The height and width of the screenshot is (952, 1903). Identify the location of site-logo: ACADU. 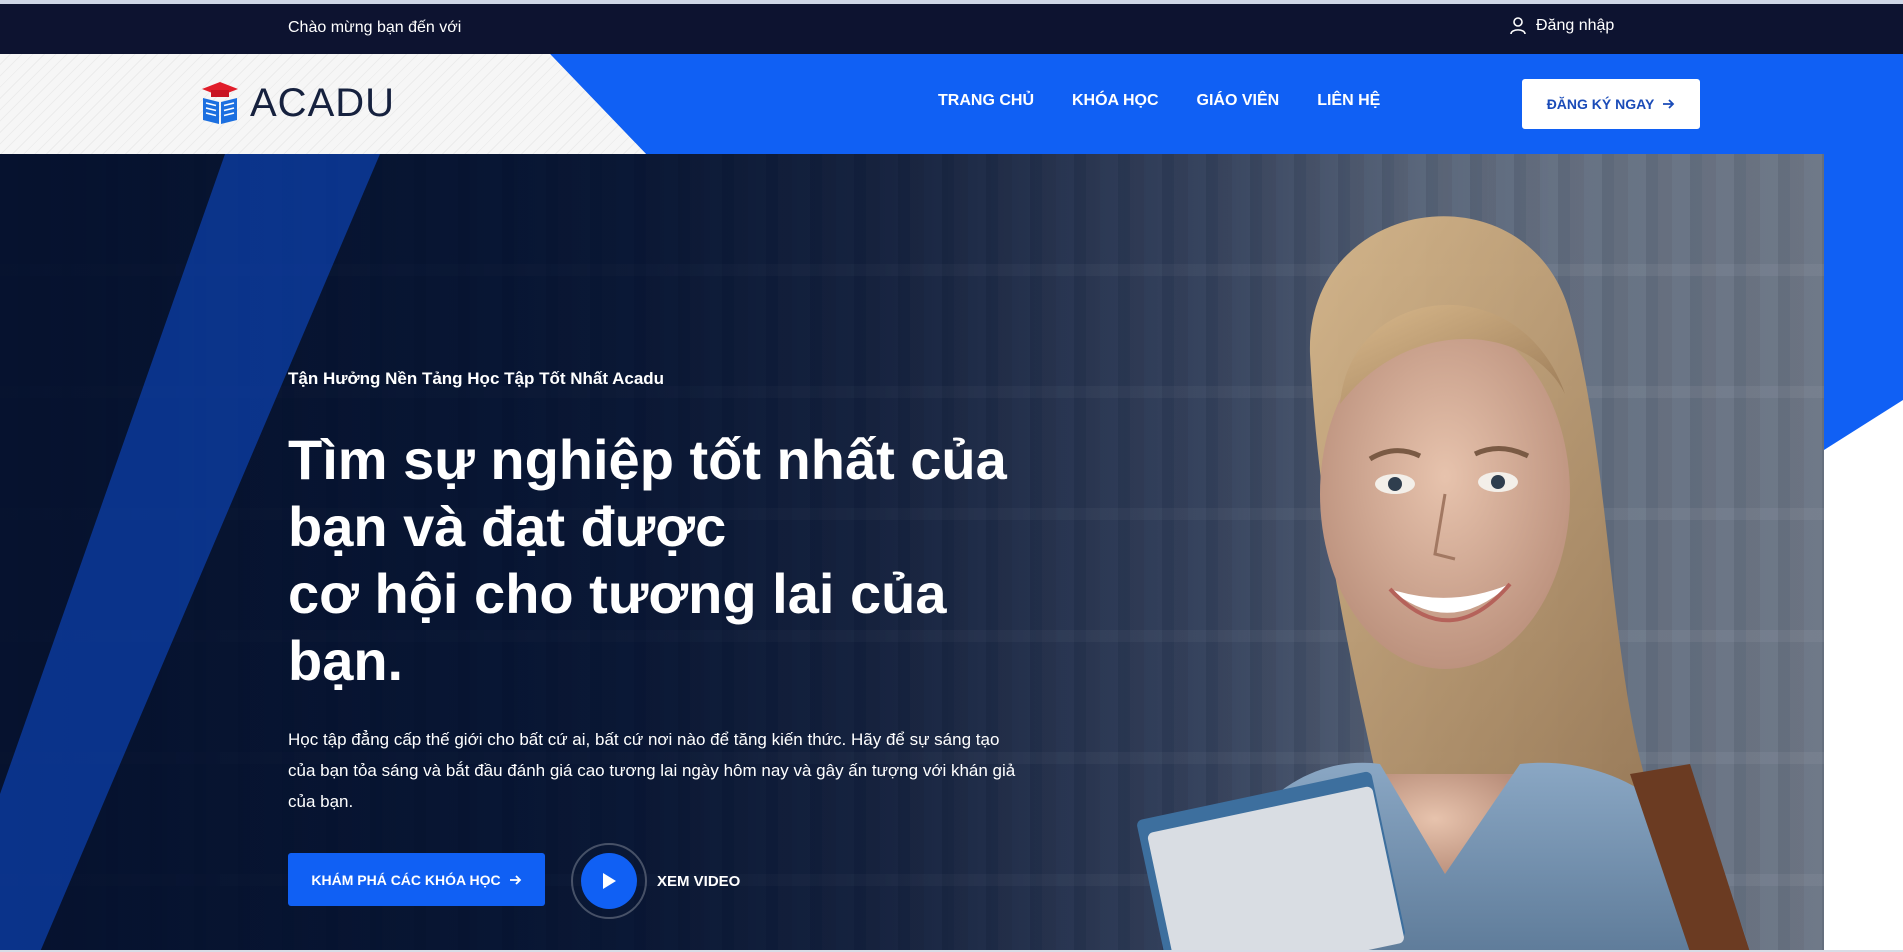
(297, 103).